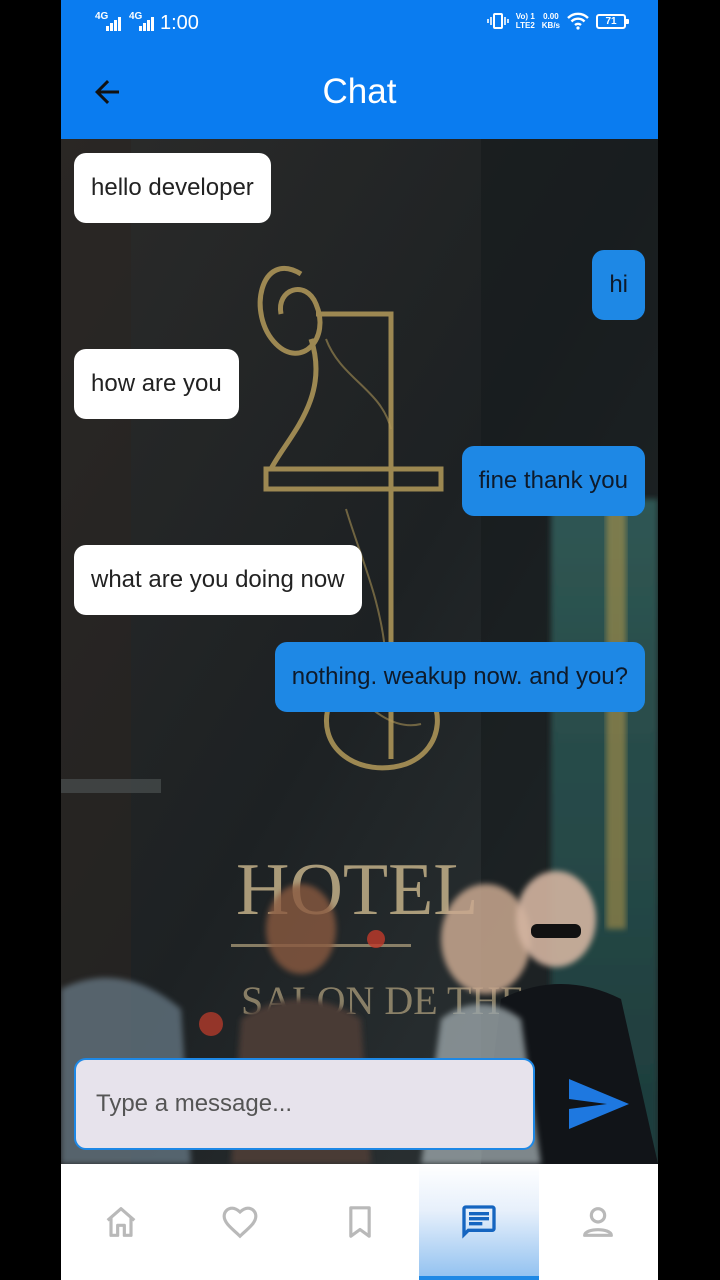 Image resolution: width=720 pixels, height=1280 pixels. I want to click on status-bar: 4G 4G 1:00 Vo) 1 LTE2 0.00 KB/s 71, so click(359, 23).